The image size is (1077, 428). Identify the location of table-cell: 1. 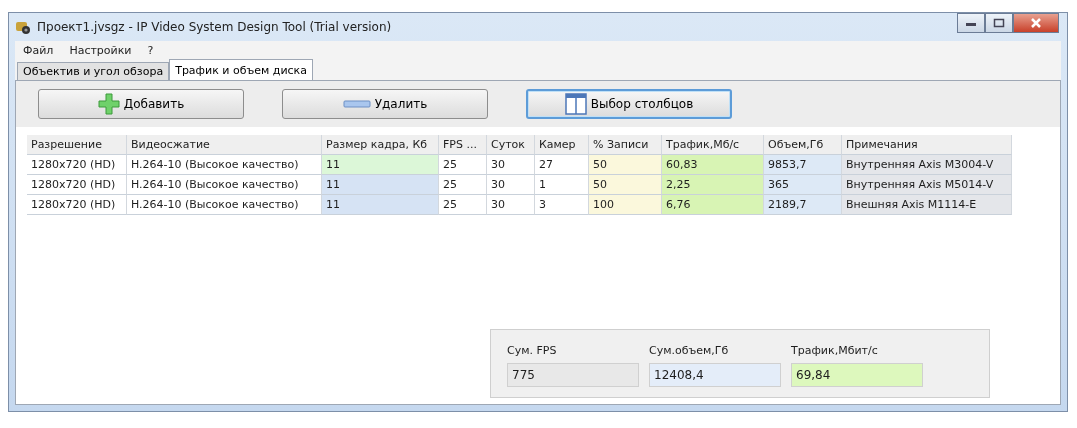
(562, 185).